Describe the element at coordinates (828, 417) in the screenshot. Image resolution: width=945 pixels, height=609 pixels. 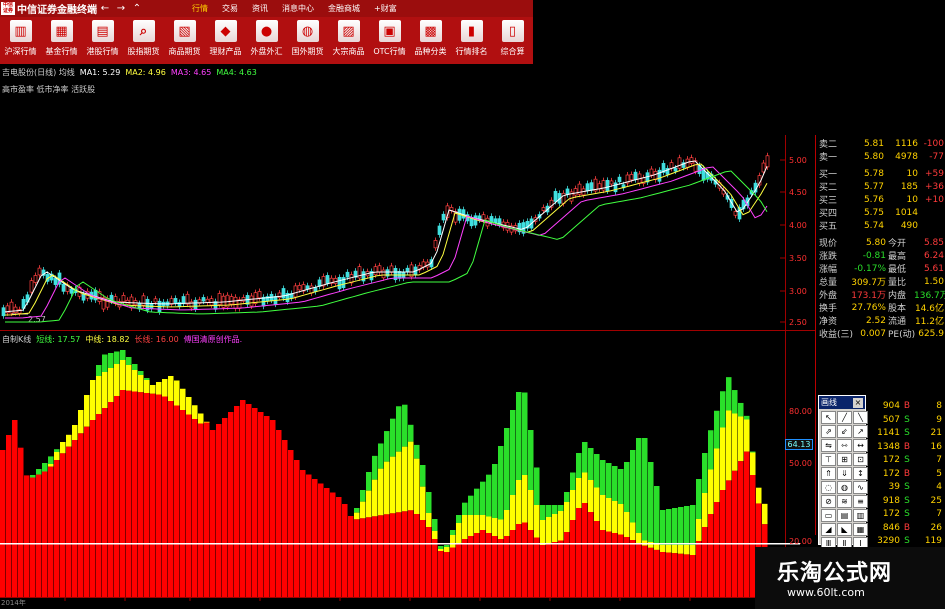
I see `draw-tool-icon: ↖` at that location.